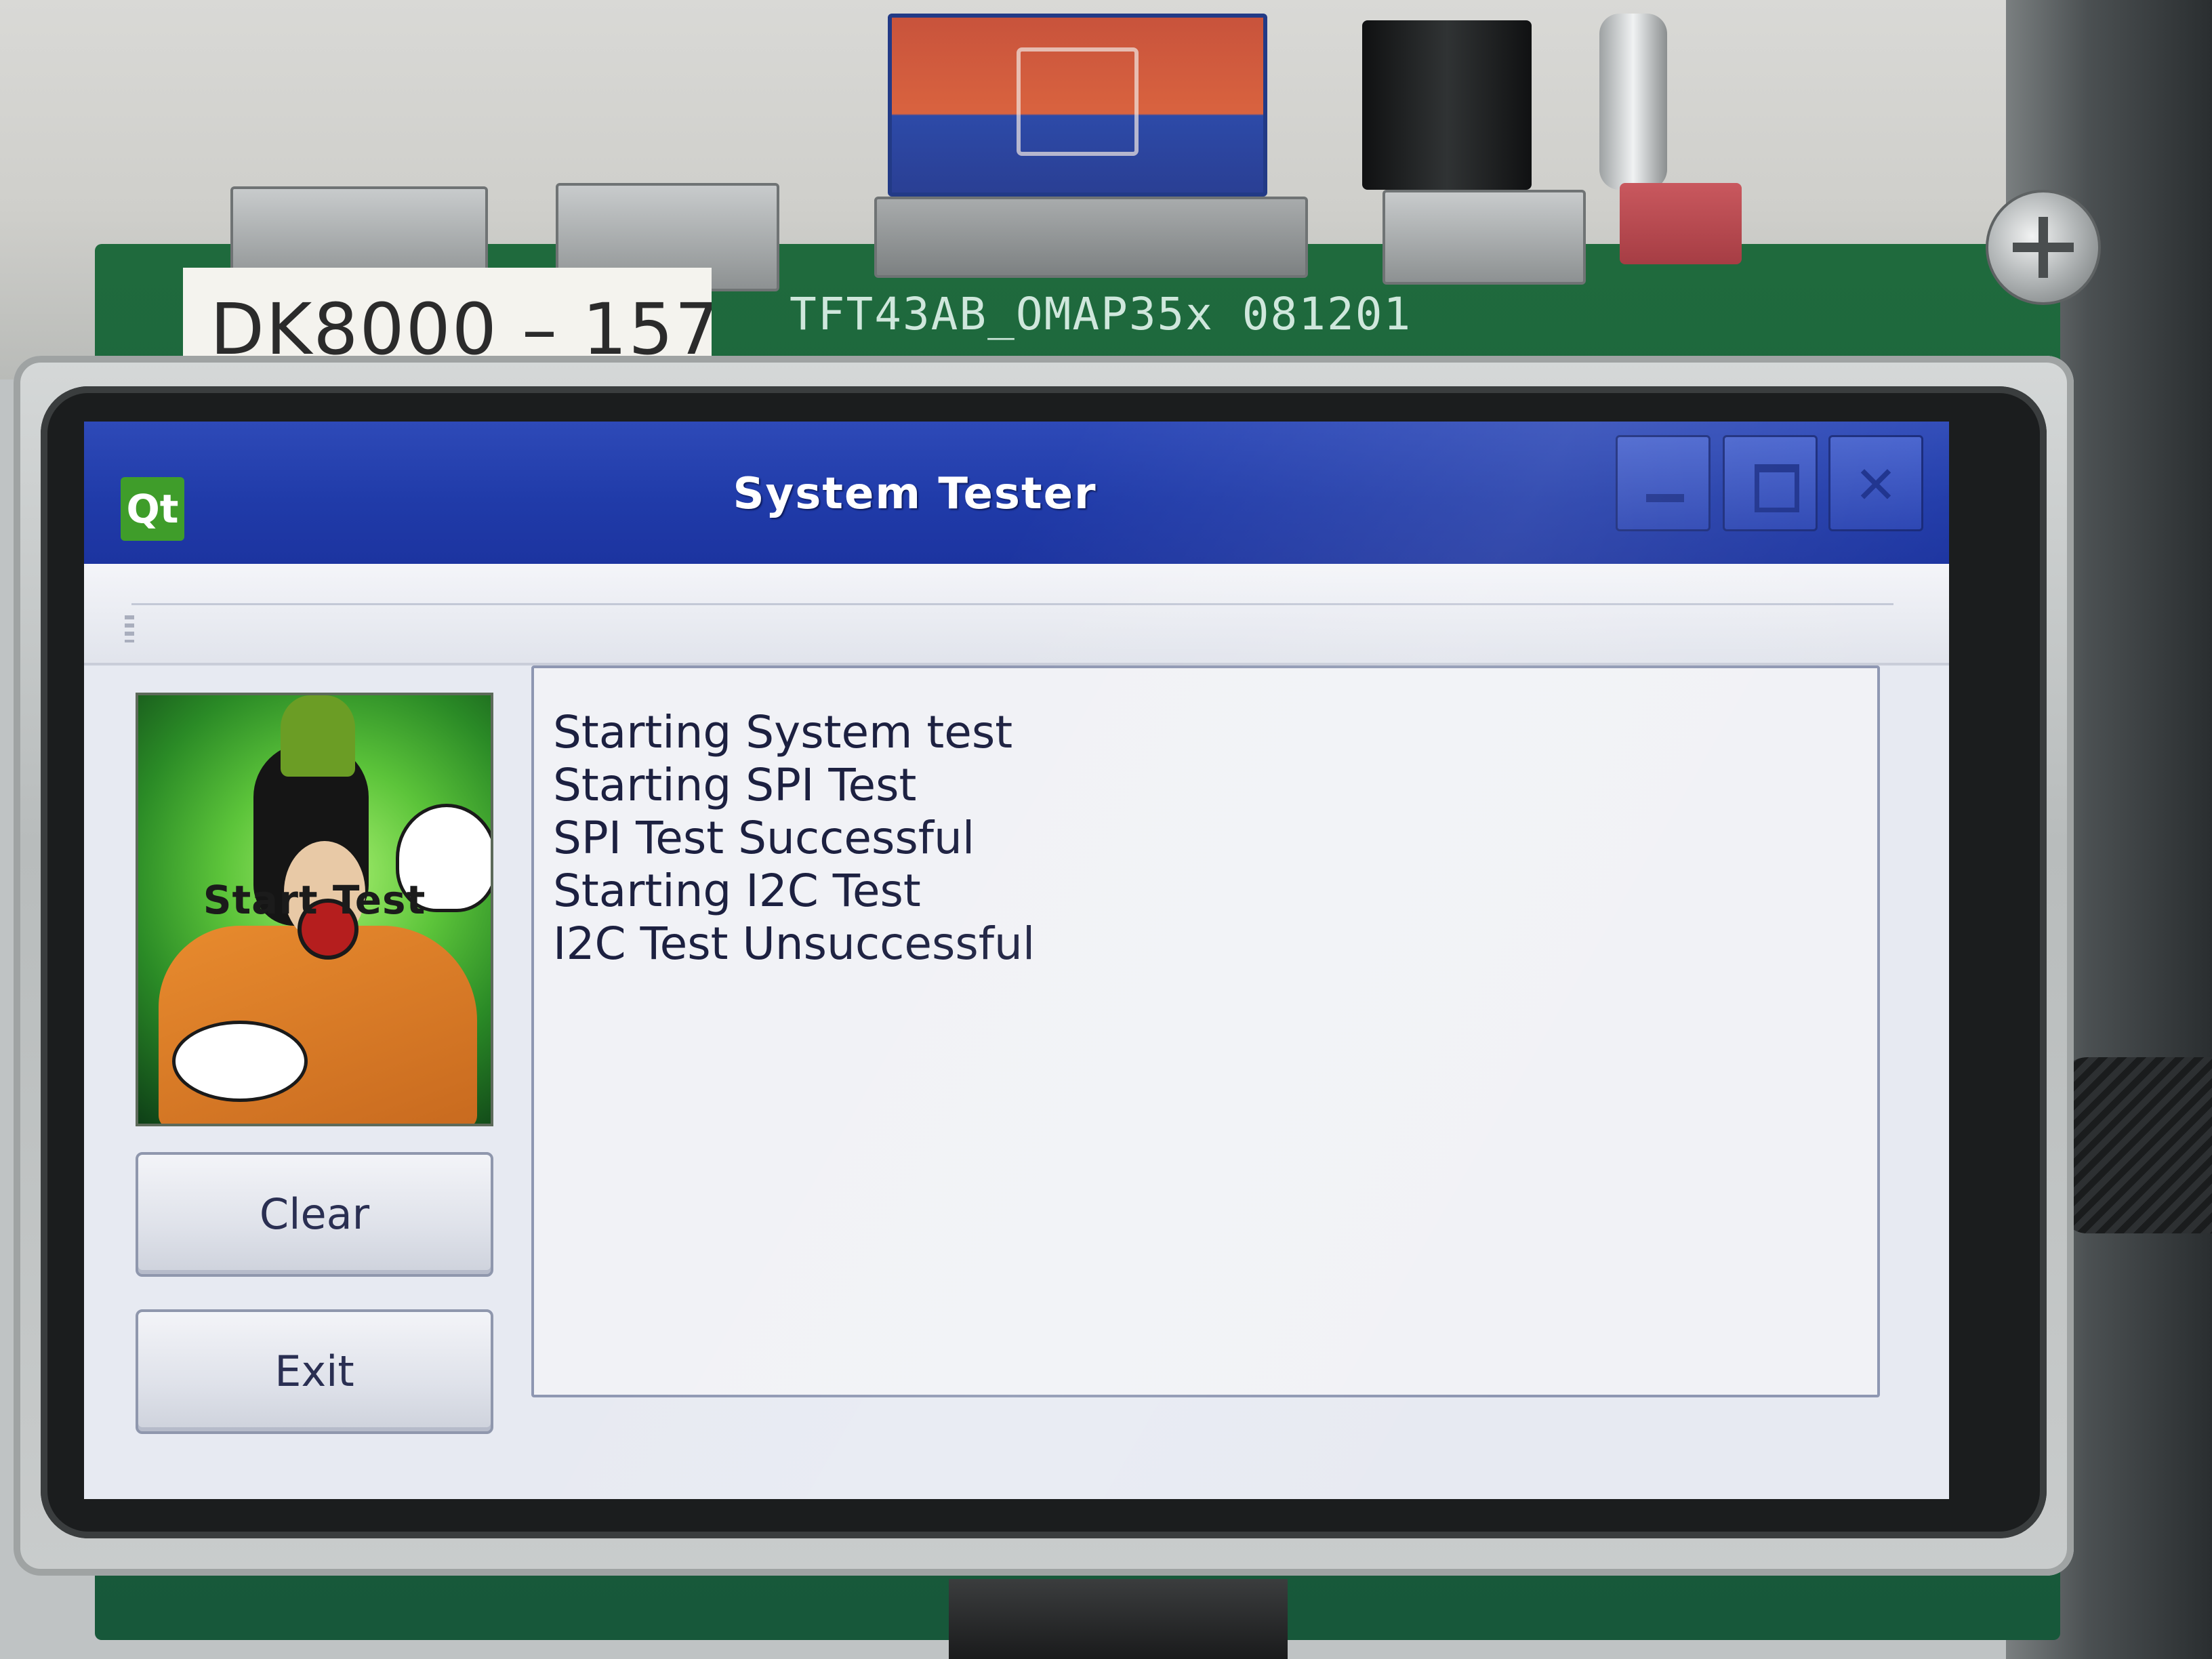 Image resolution: width=2212 pixels, height=1659 pixels. Describe the element at coordinates (447, 318) in the screenshot. I see `board-label-sticker: DK8000 – 157` at that location.